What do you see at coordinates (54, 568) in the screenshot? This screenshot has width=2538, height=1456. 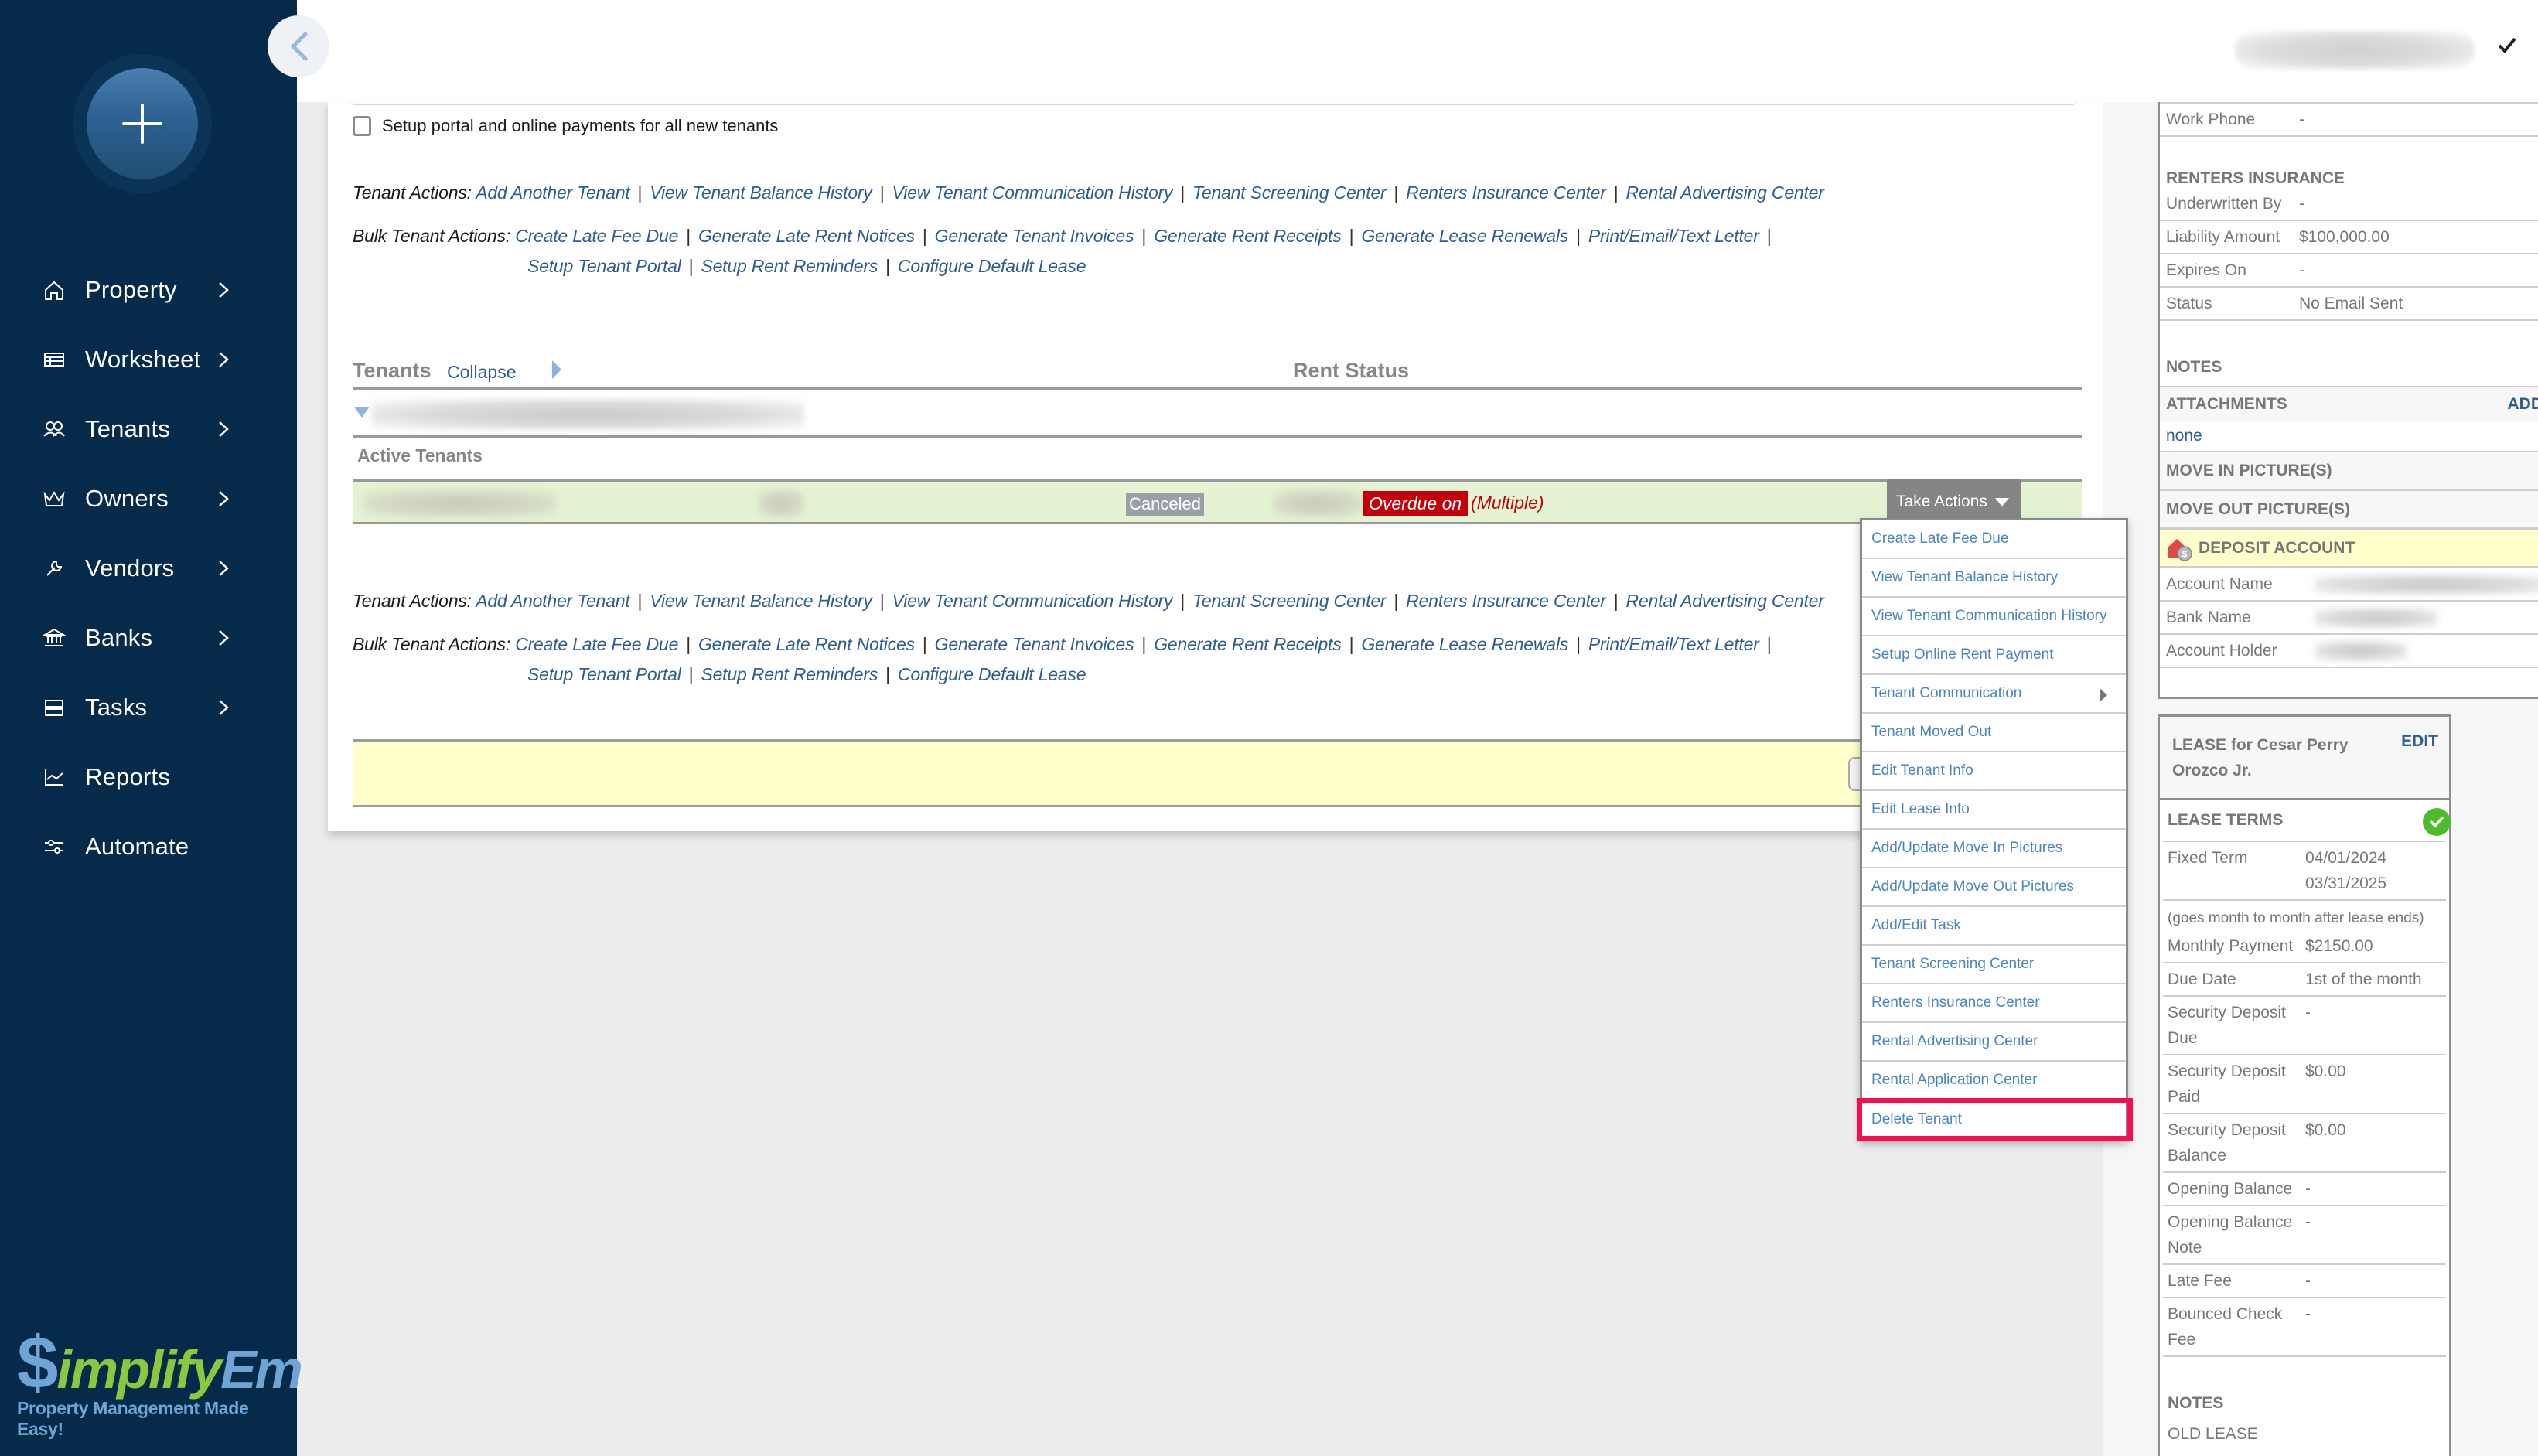 I see `wrench-icon` at bounding box center [54, 568].